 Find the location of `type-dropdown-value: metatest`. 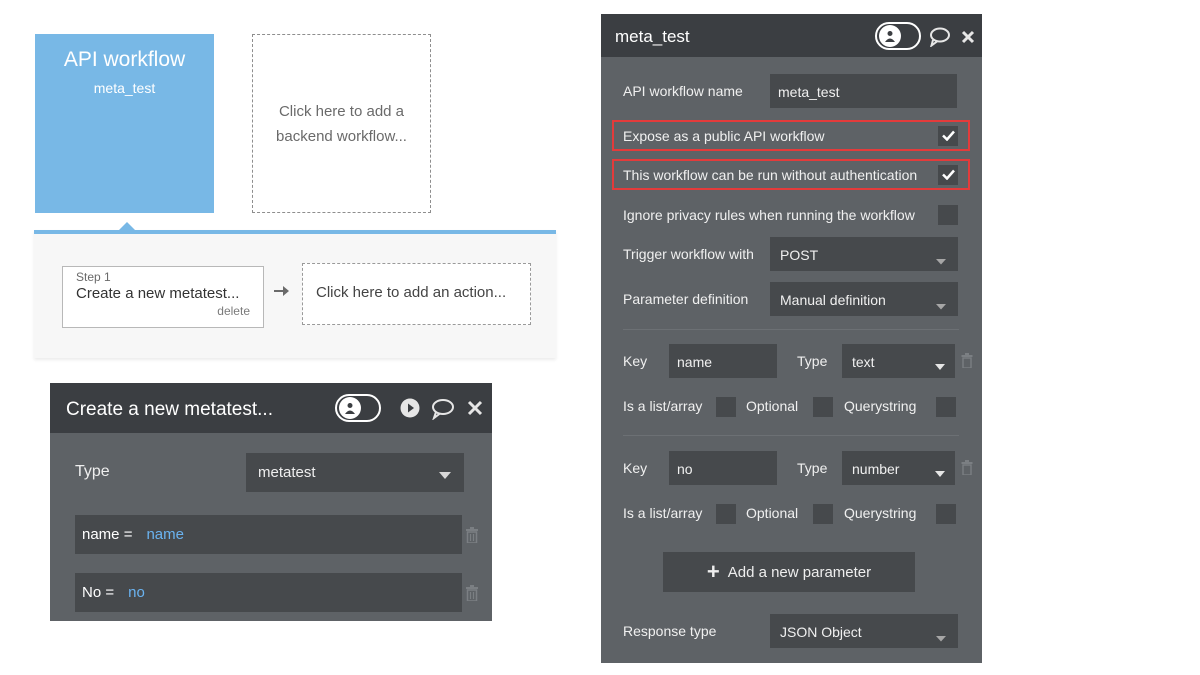

type-dropdown-value: metatest is located at coordinates (287, 472).